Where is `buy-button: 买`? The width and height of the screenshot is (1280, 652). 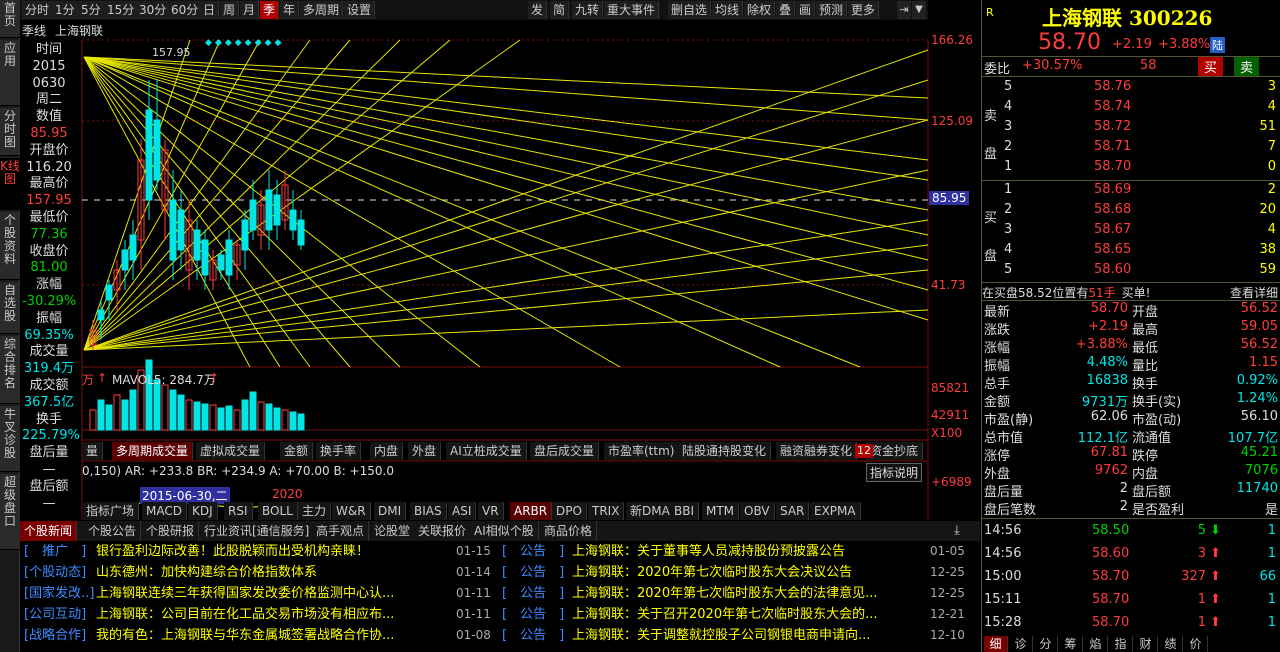
buy-button: 买 is located at coordinates (1211, 66).